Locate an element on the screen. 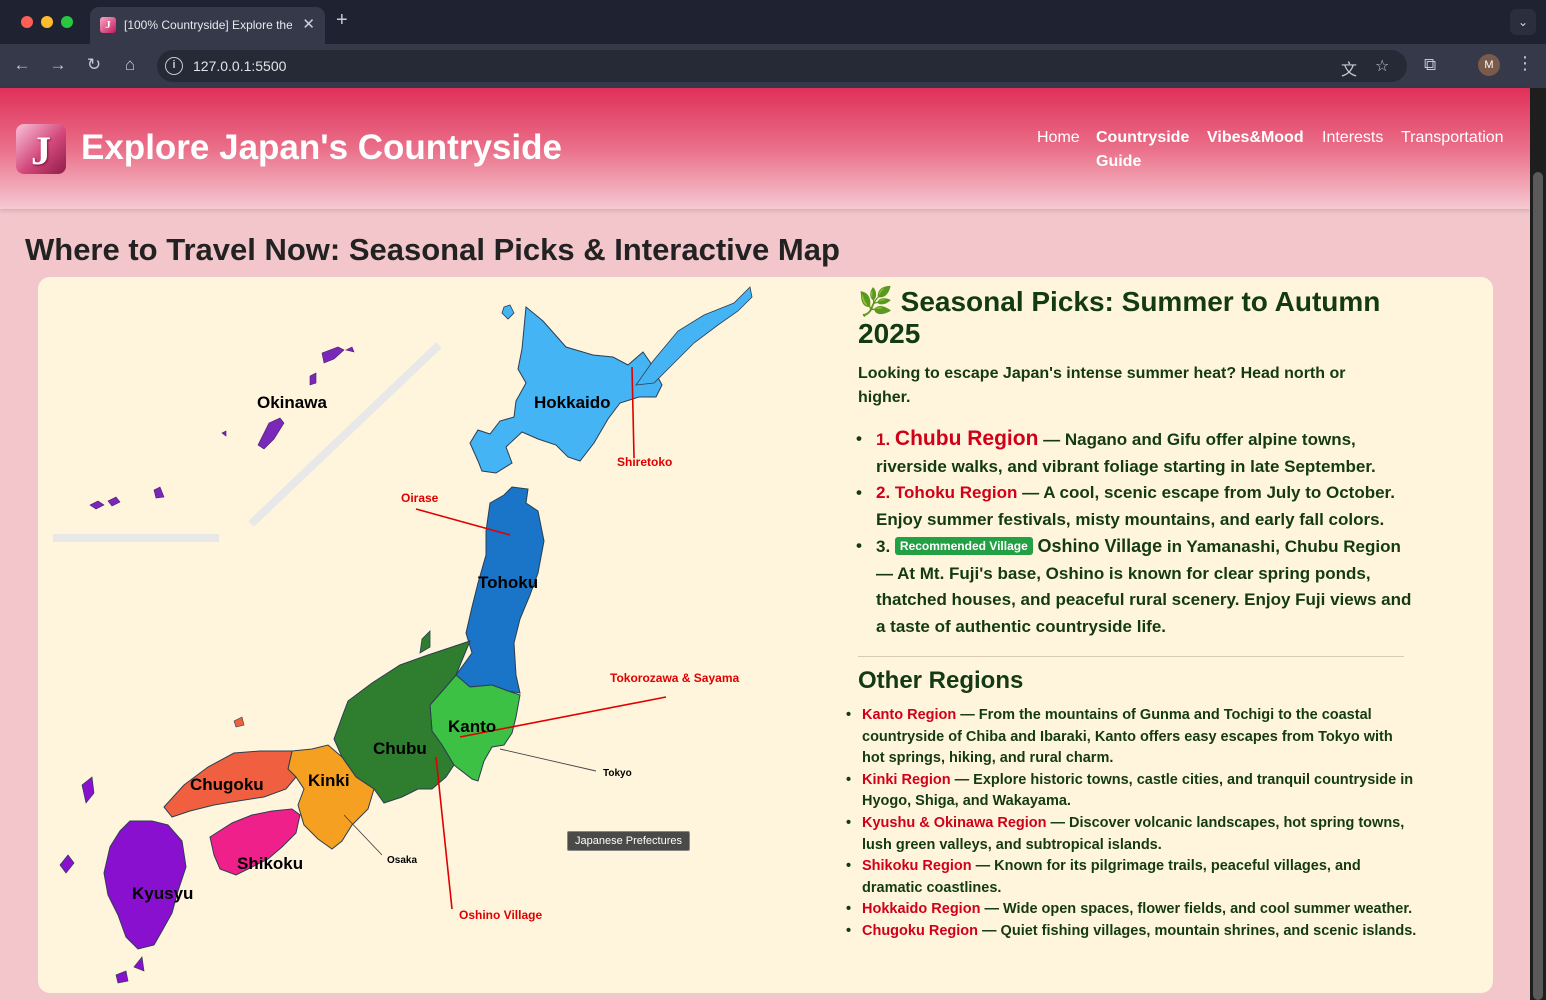 This screenshot has width=1546, height=1000. pick-region-link: Chubu Region is located at coordinates (966, 438).